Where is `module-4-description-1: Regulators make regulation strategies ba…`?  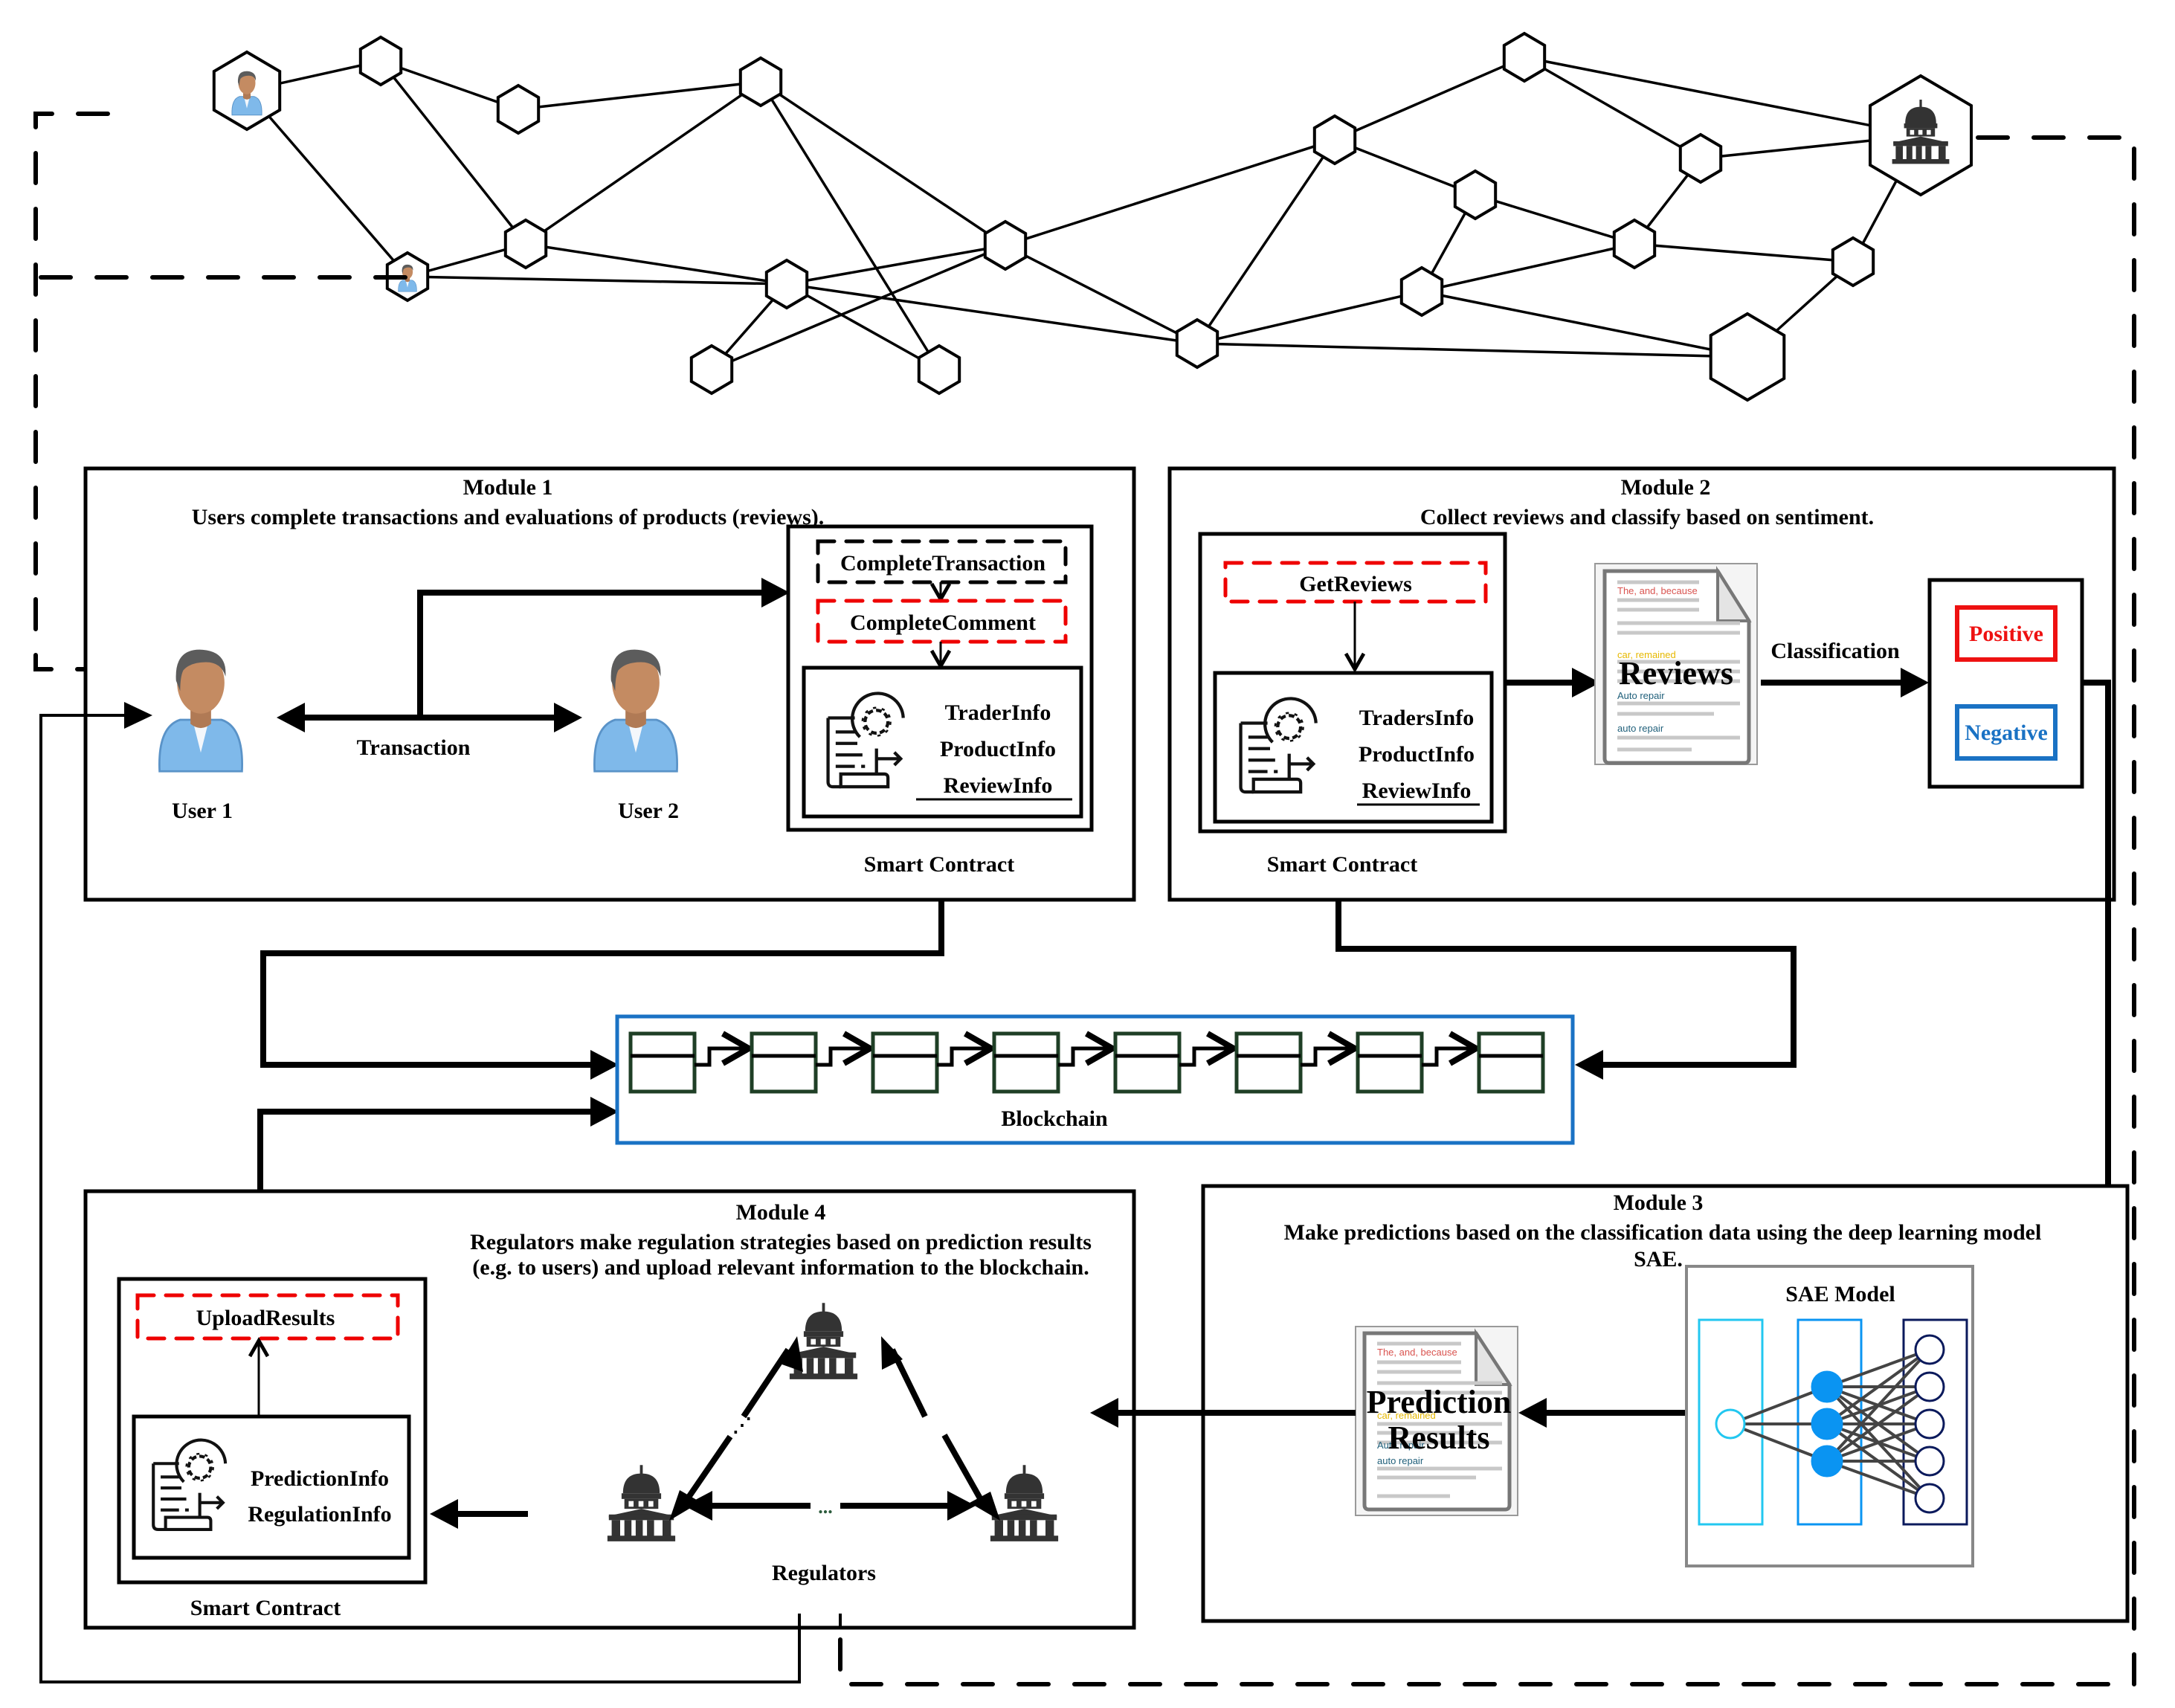 module-4-description-1: Regulators make regulation strategies ba… is located at coordinates (781, 1242).